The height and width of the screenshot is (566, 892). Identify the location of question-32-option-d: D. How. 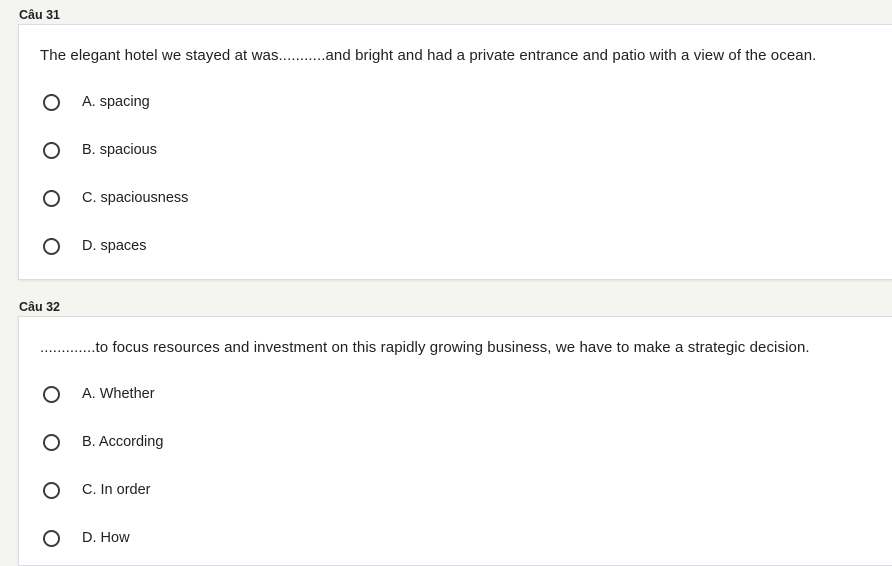
(86, 538).